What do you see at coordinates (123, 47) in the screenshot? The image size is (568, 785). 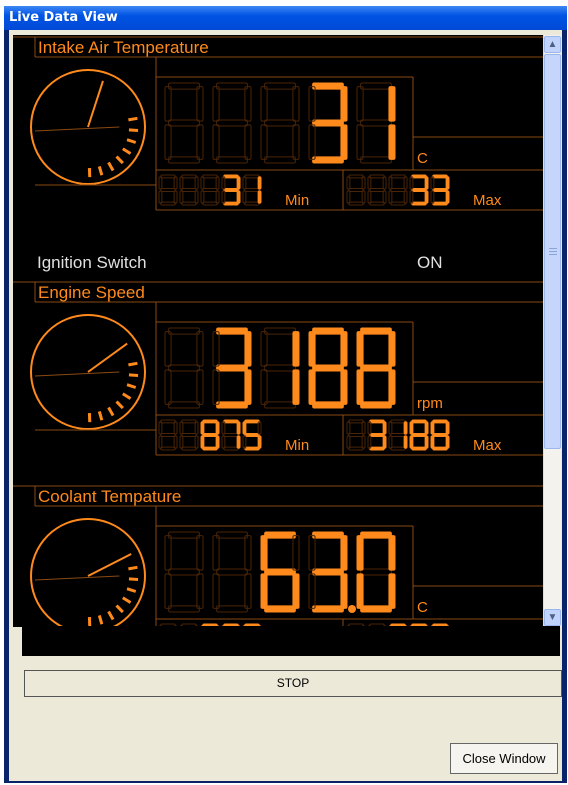 I see `gauge-1-title: Intake Air Temperature` at bounding box center [123, 47].